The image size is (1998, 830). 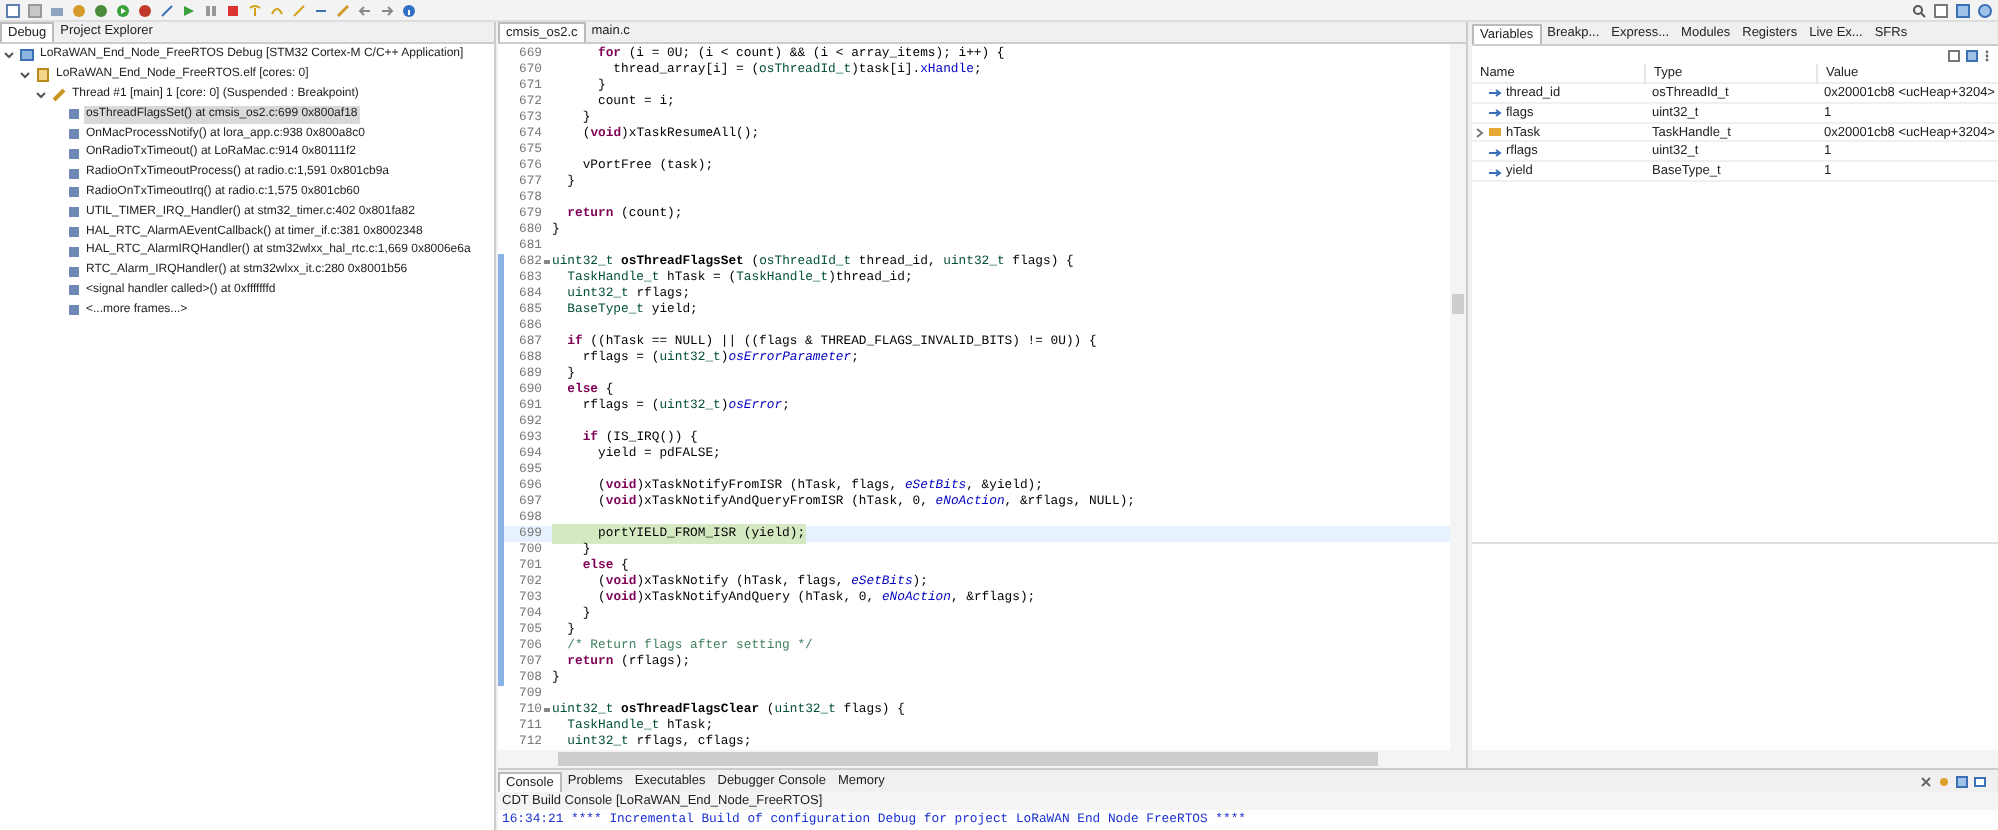 What do you see at coordinates (1919, 10) in the screenshot?
I see `search-icon` at bounding box center [1919, 10].